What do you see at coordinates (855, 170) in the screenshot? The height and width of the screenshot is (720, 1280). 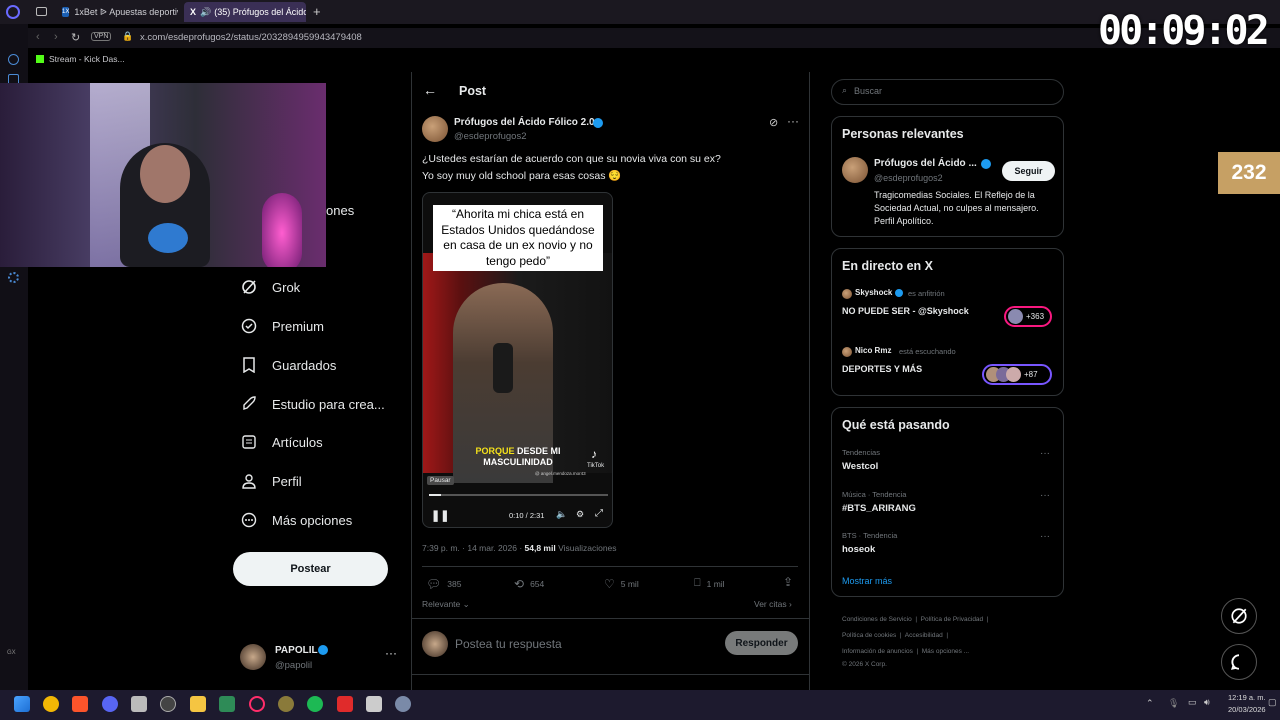 I see `relevant-avatar` at bounding box center [855, 170].